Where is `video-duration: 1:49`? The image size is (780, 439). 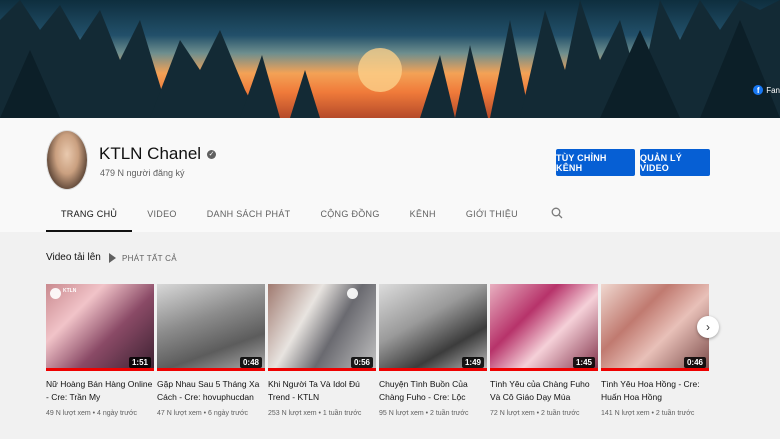 video-duration: 1:49 is located at coordinates (472, 362).